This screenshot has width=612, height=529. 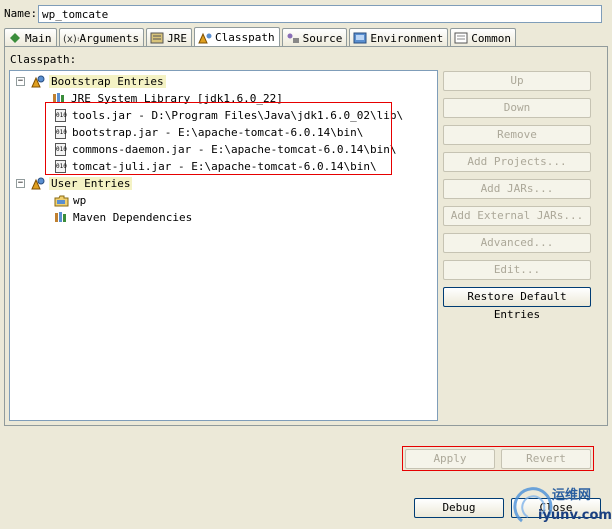 What do you see at coordinates (107, 81) in the screenshot?
I see `bootstrap-entries-label: Bootstrap Entries` at bounding box center [107, 81].